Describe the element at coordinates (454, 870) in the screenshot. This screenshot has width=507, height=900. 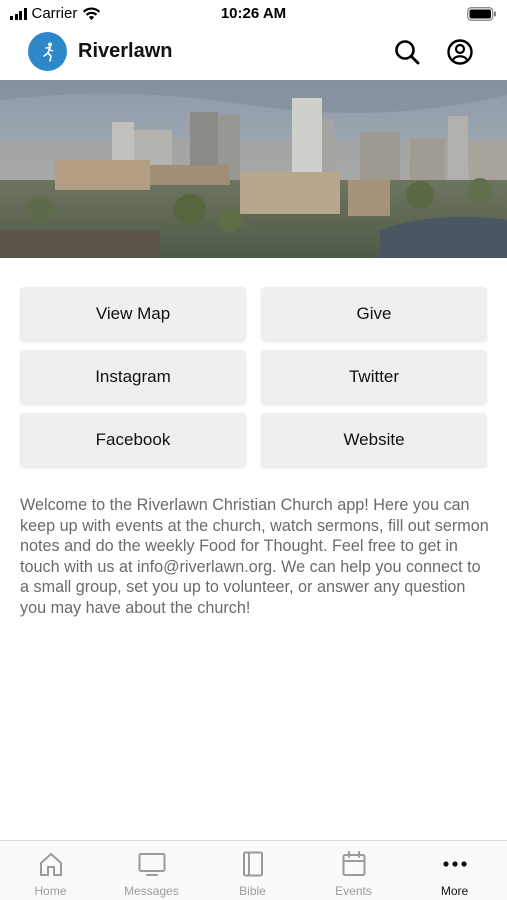
I see `tab-more: More` at that location.